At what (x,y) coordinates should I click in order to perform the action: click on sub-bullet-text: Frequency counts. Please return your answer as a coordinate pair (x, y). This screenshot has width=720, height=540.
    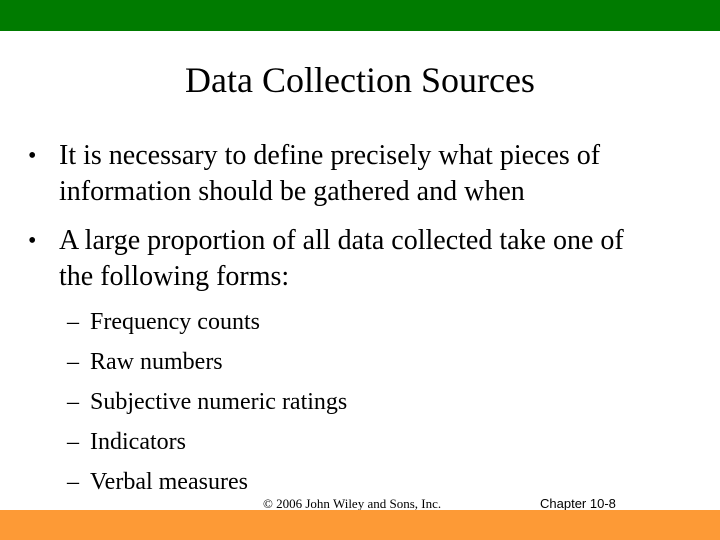
    Looking at the image, I should click on (175, 322).